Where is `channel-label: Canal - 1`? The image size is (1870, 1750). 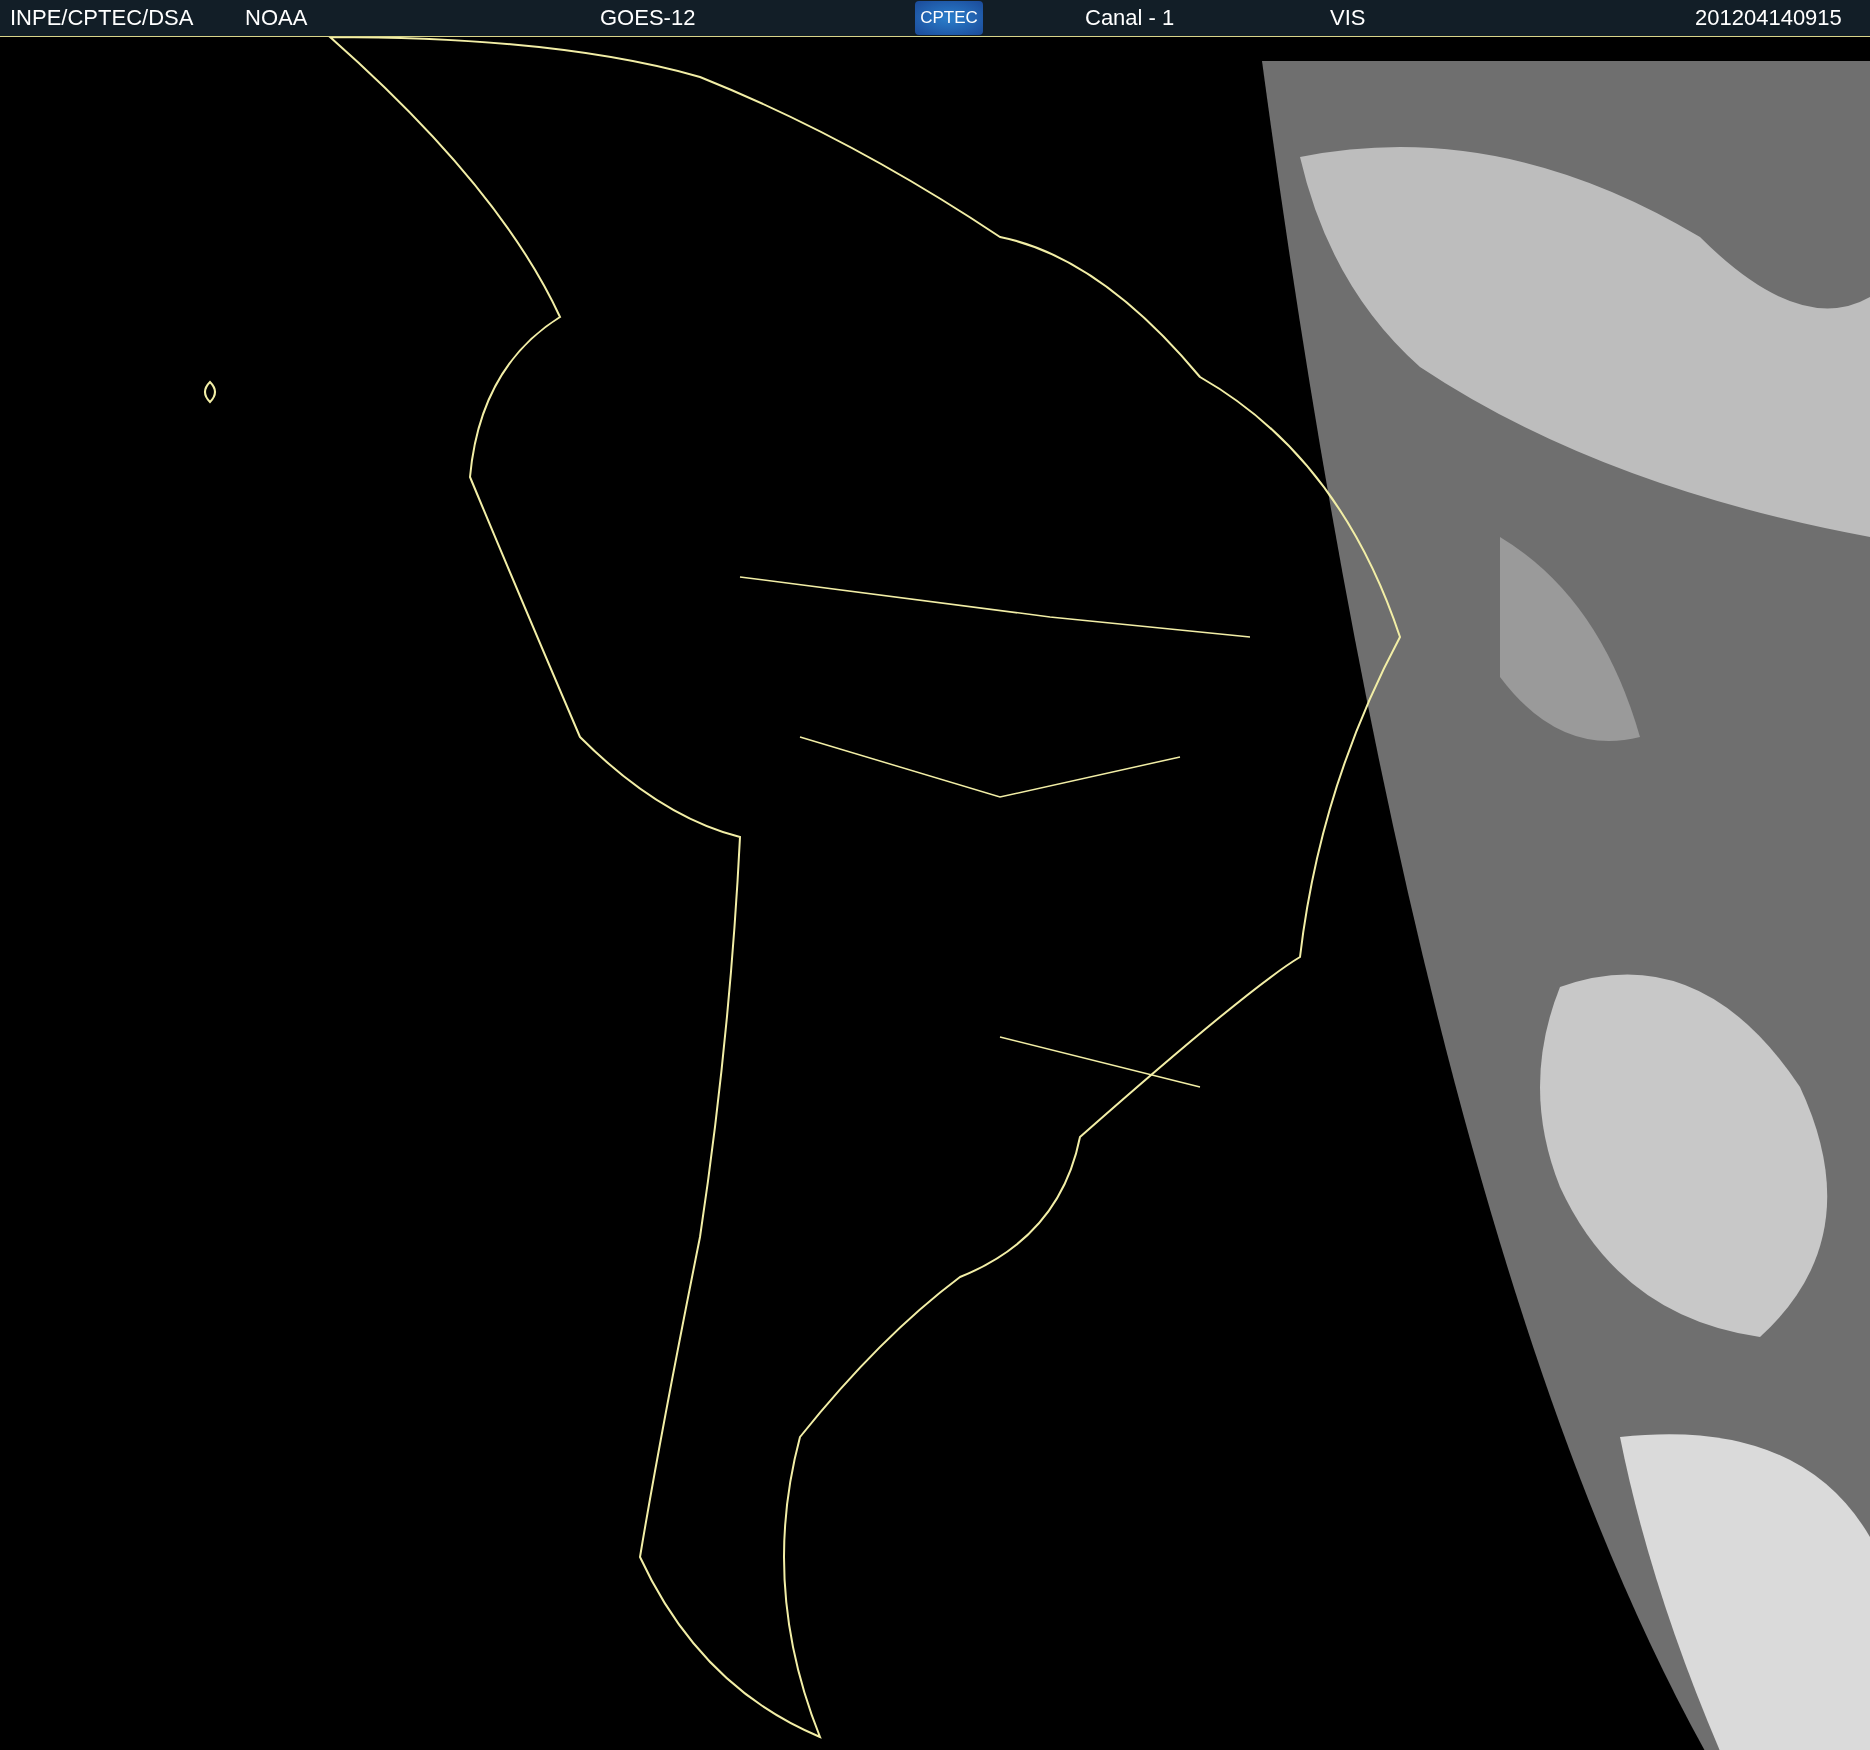
channel-label: Canal - 1 is located at coordinates (1130, 18).